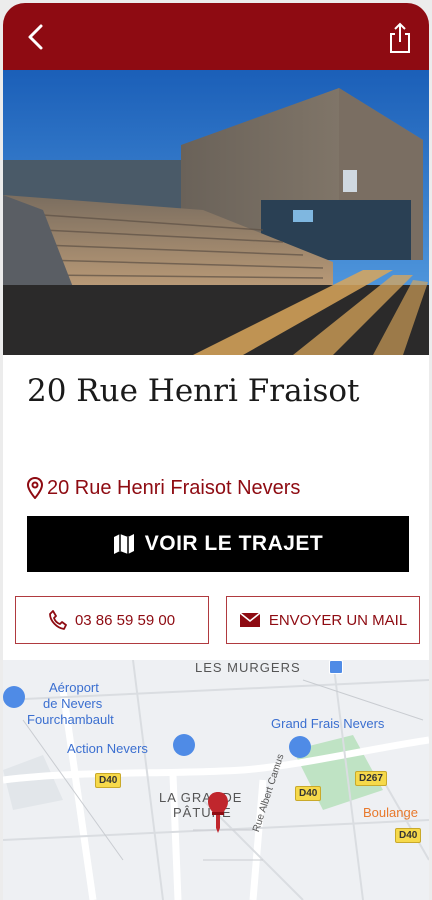  What do you see at coordinates (336, 667) in the screenshot?
I see `bus-stop-icon` at bounding box center [336, 667].